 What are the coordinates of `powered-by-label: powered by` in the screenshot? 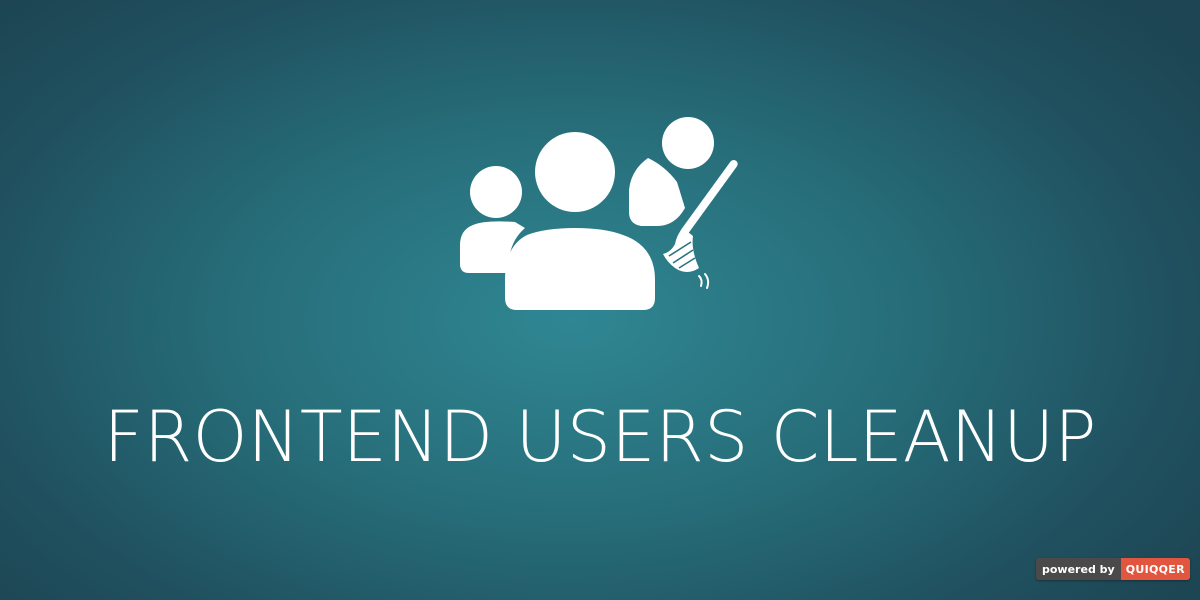 It's located at (1078, 569).